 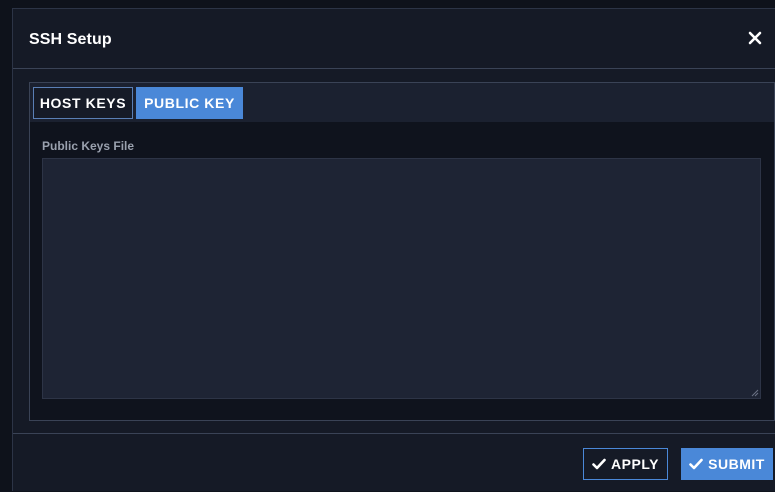 What do you see at coordinates (70, 39) in the screenshot?
I see `dialog-title: SSH Setup` at bounding box center [70, 39].